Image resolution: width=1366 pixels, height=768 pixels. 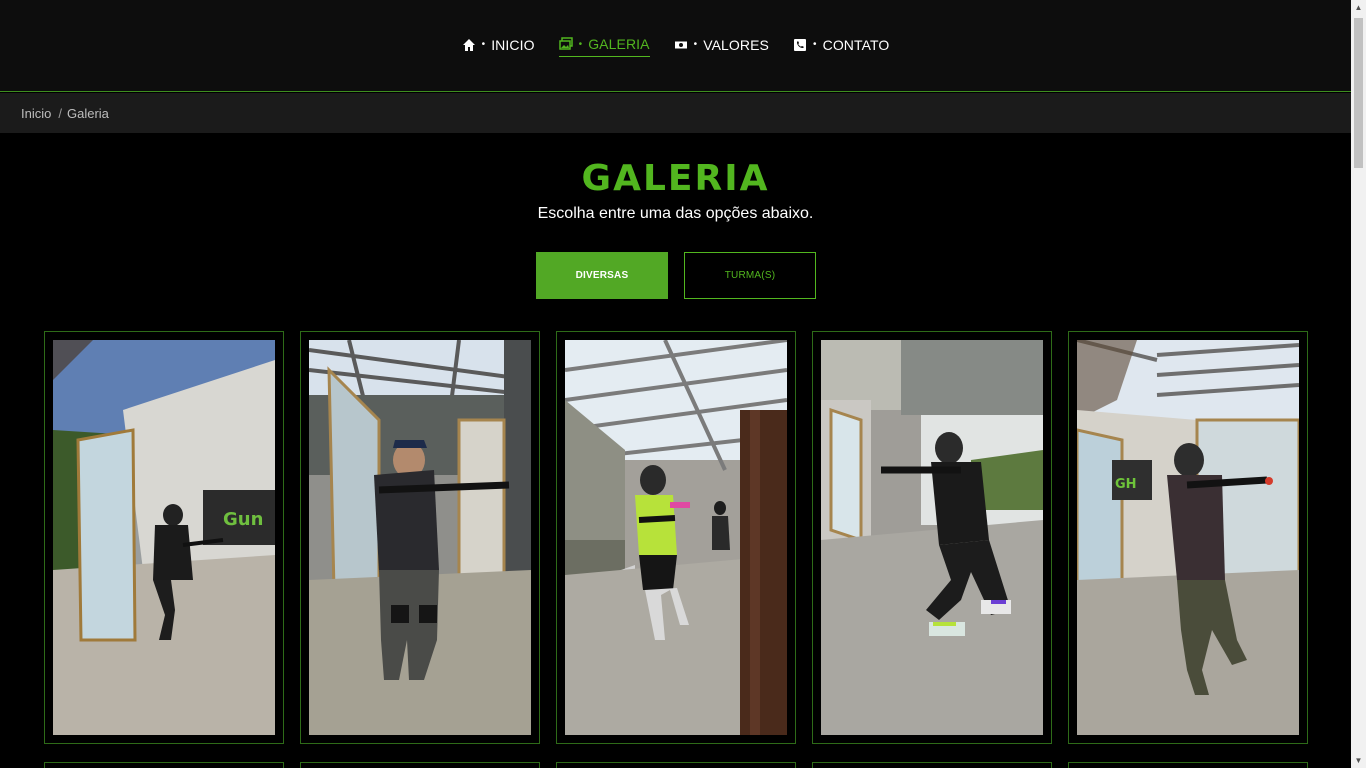 I want to click on breadcrumb: Inicio / Galeria, so click(x=675, y=113).